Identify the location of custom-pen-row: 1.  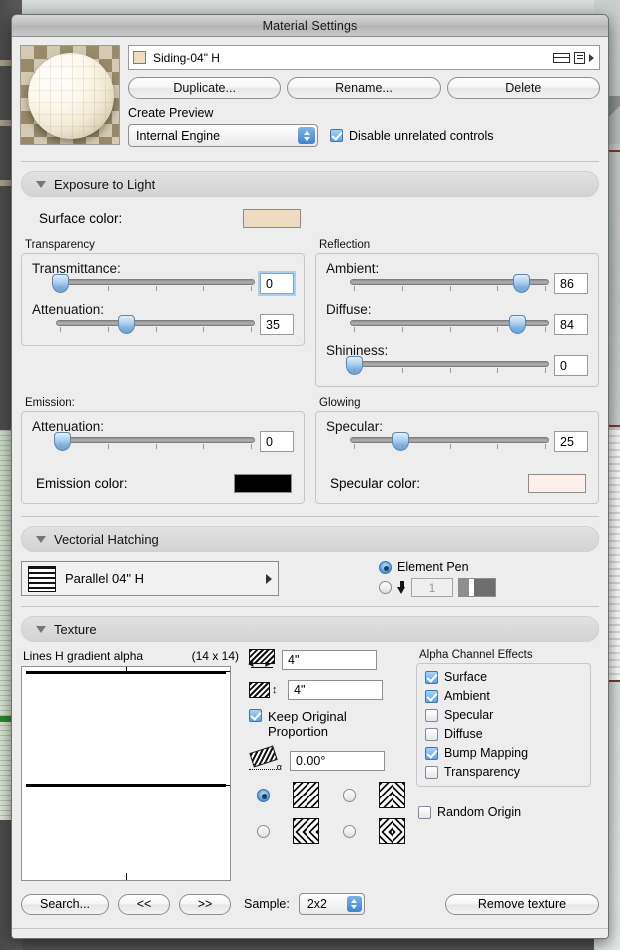
(437, 587).